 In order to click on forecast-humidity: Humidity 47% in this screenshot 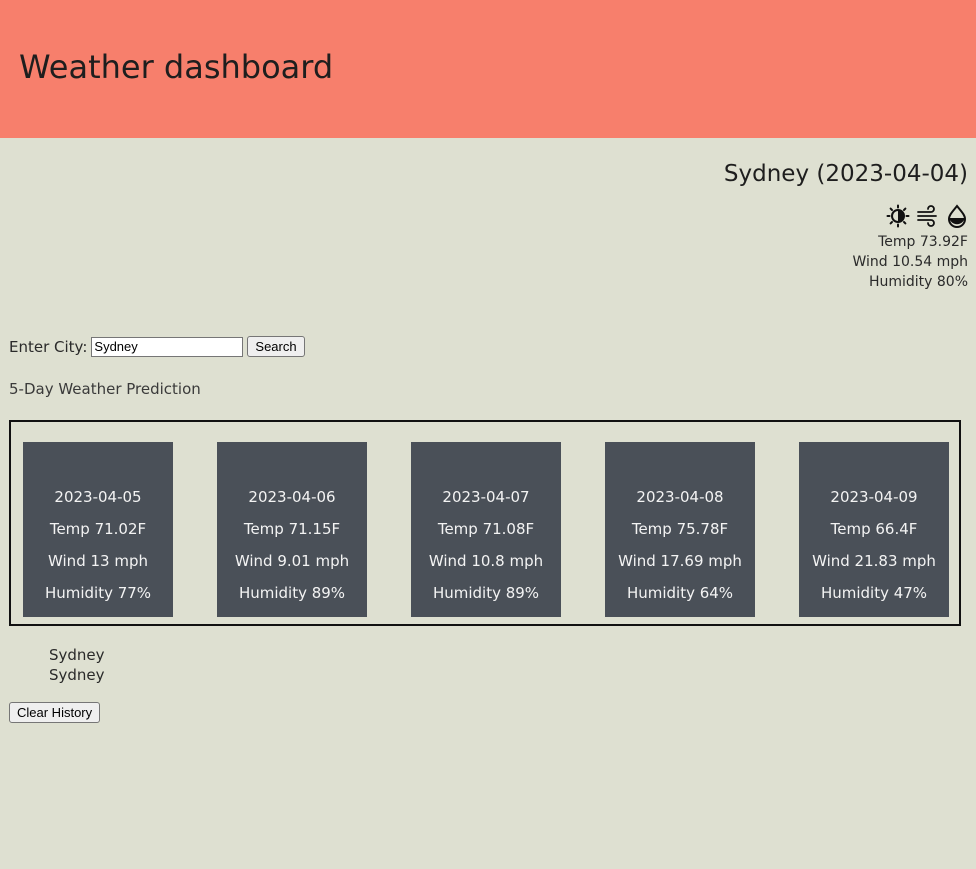, I will do `click(874, 593)`.